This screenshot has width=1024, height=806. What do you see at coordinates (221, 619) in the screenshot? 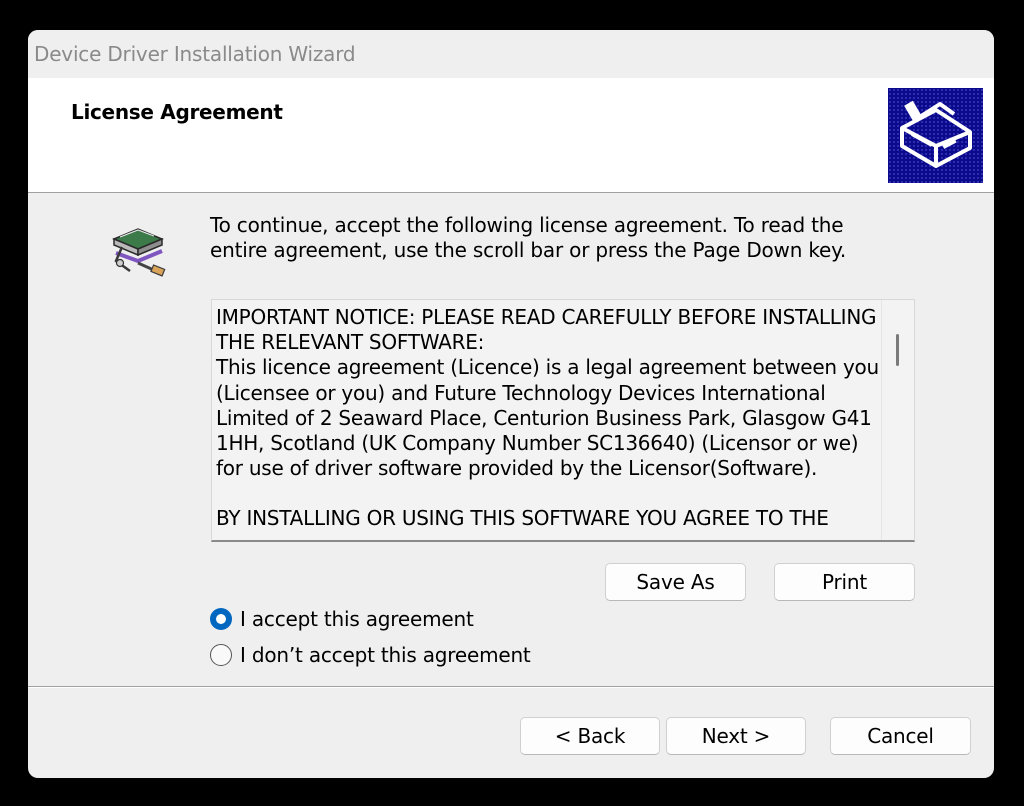
I see `accept-radio` at bounding box center [221, 619].